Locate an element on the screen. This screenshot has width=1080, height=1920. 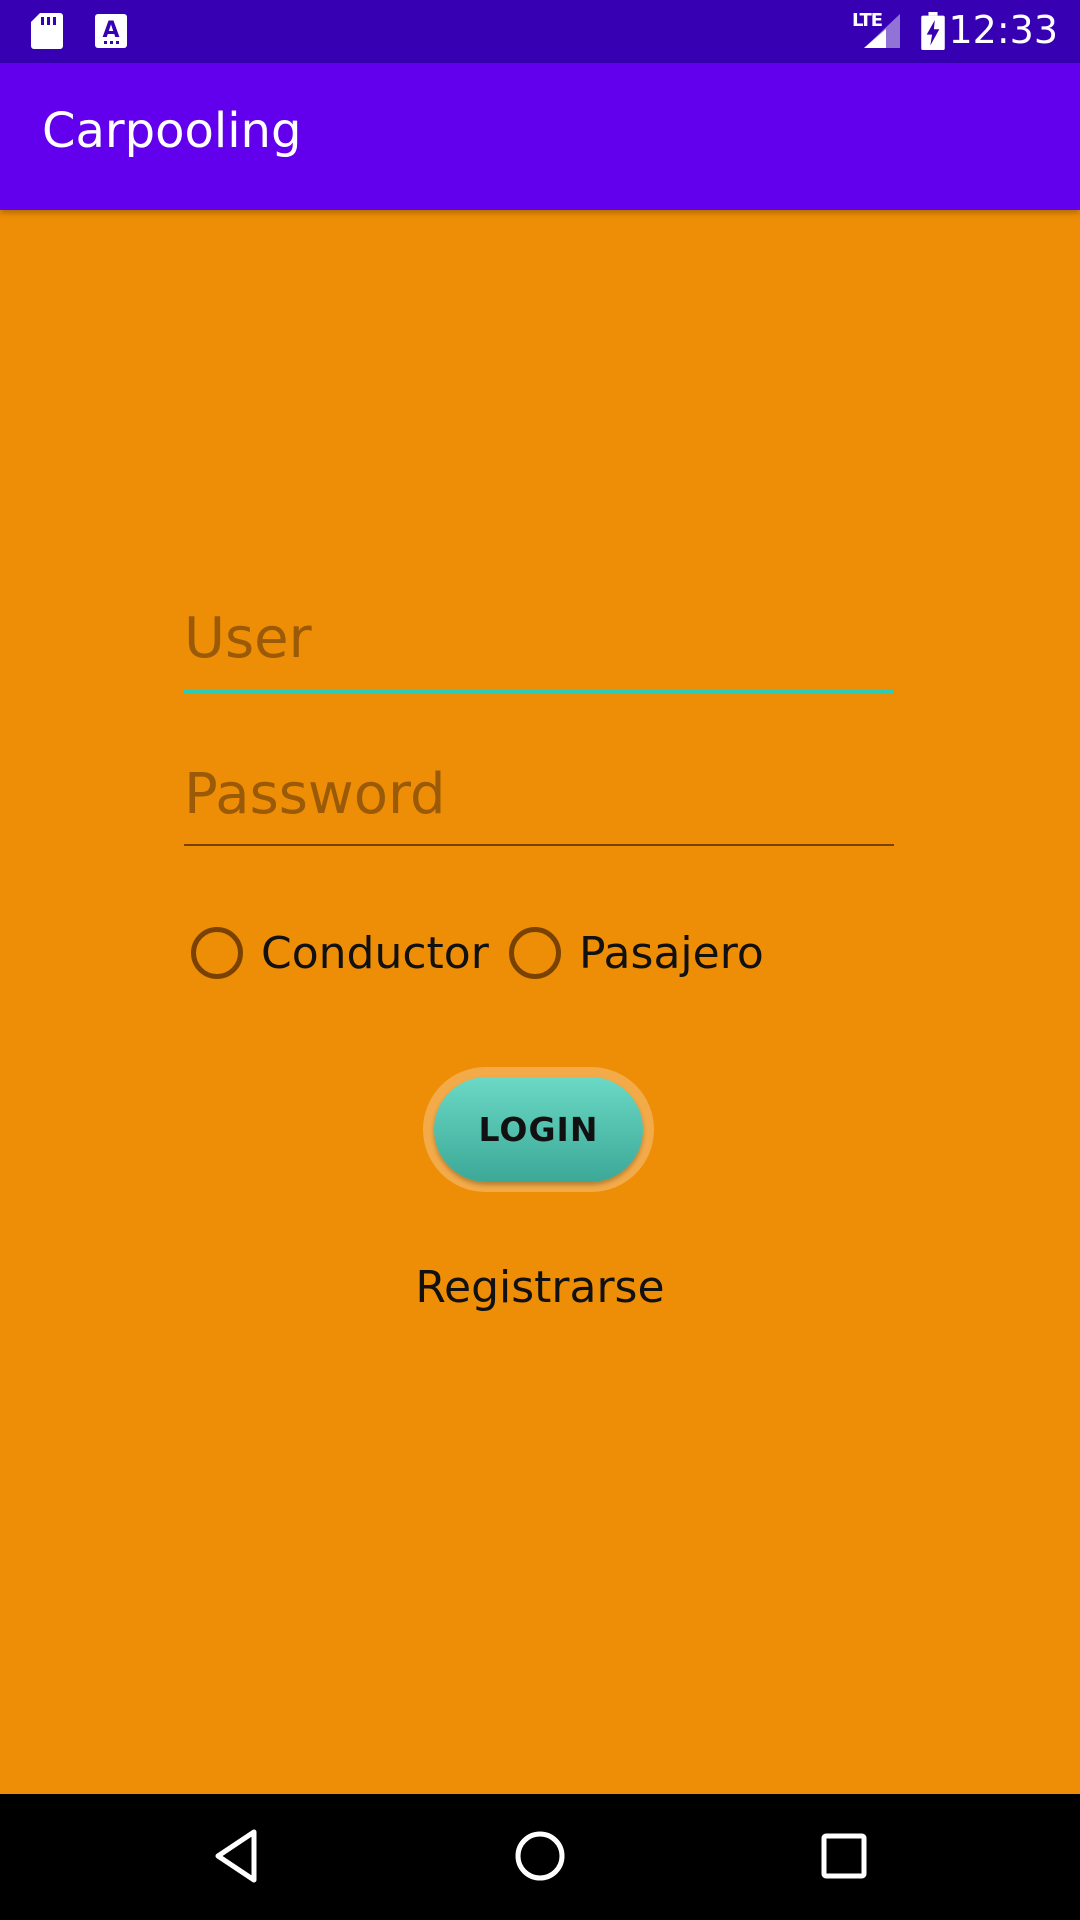
home-icon is located at coordinates (540, 1856).